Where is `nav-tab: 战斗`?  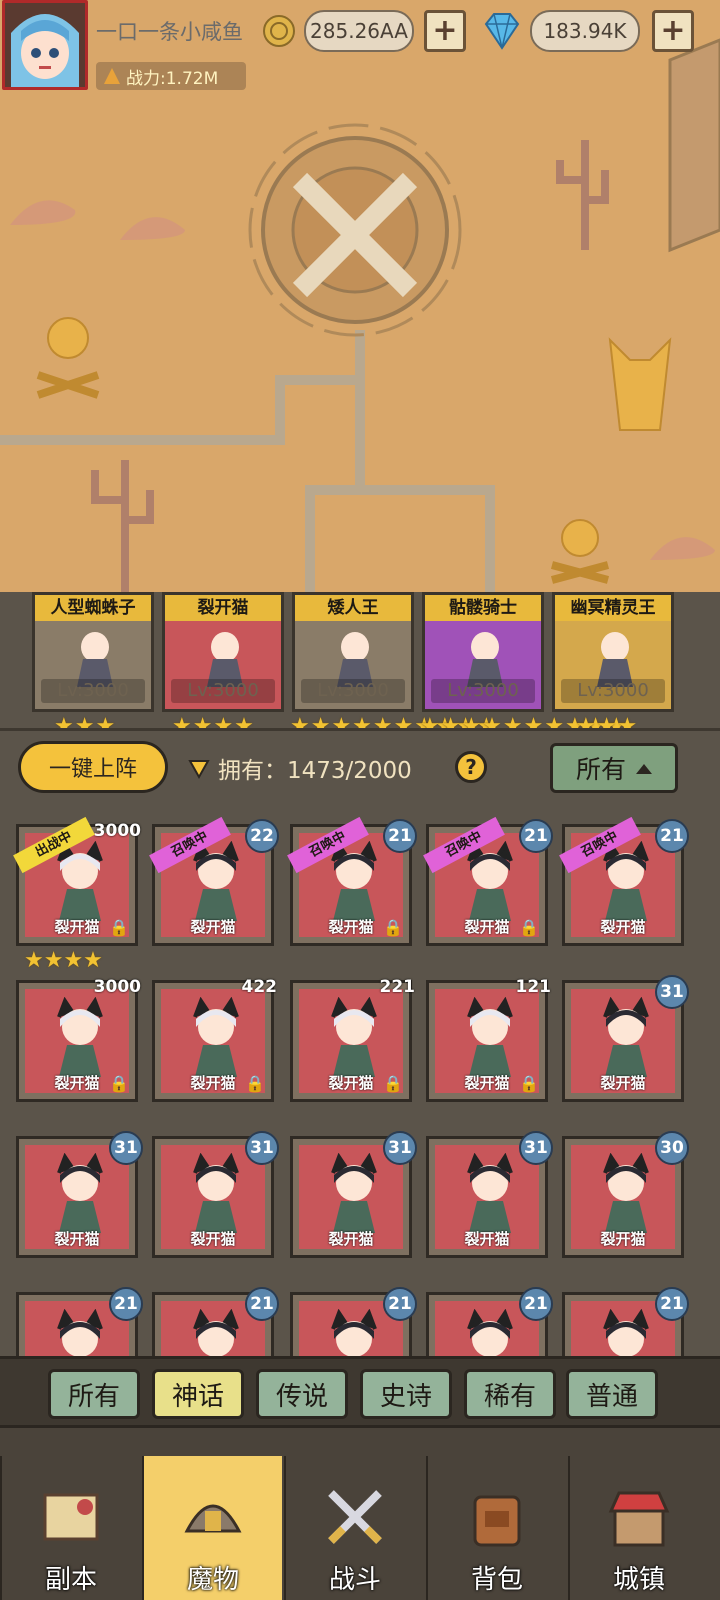
nav-tab: 战斗 is located at coordinates (354, 1528).